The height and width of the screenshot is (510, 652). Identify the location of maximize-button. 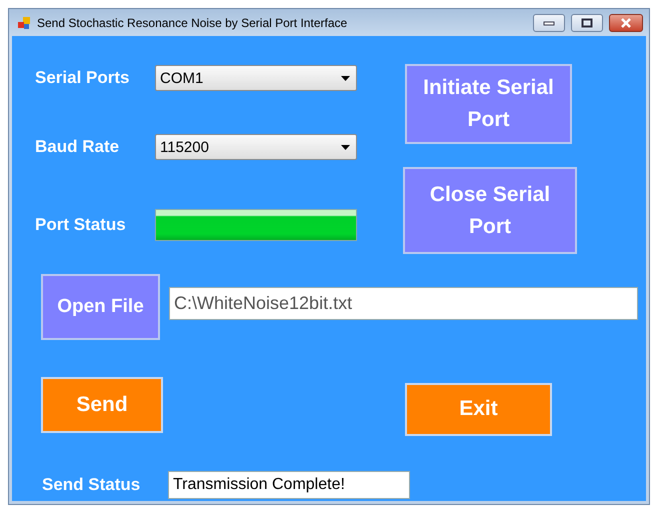
(587, 23).